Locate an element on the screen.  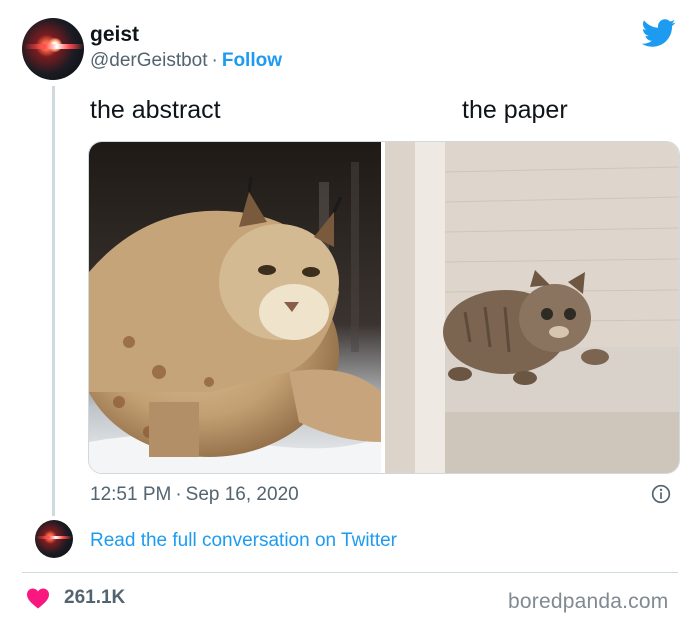
twitter-bird-icon is located at coordinates (659, 33).